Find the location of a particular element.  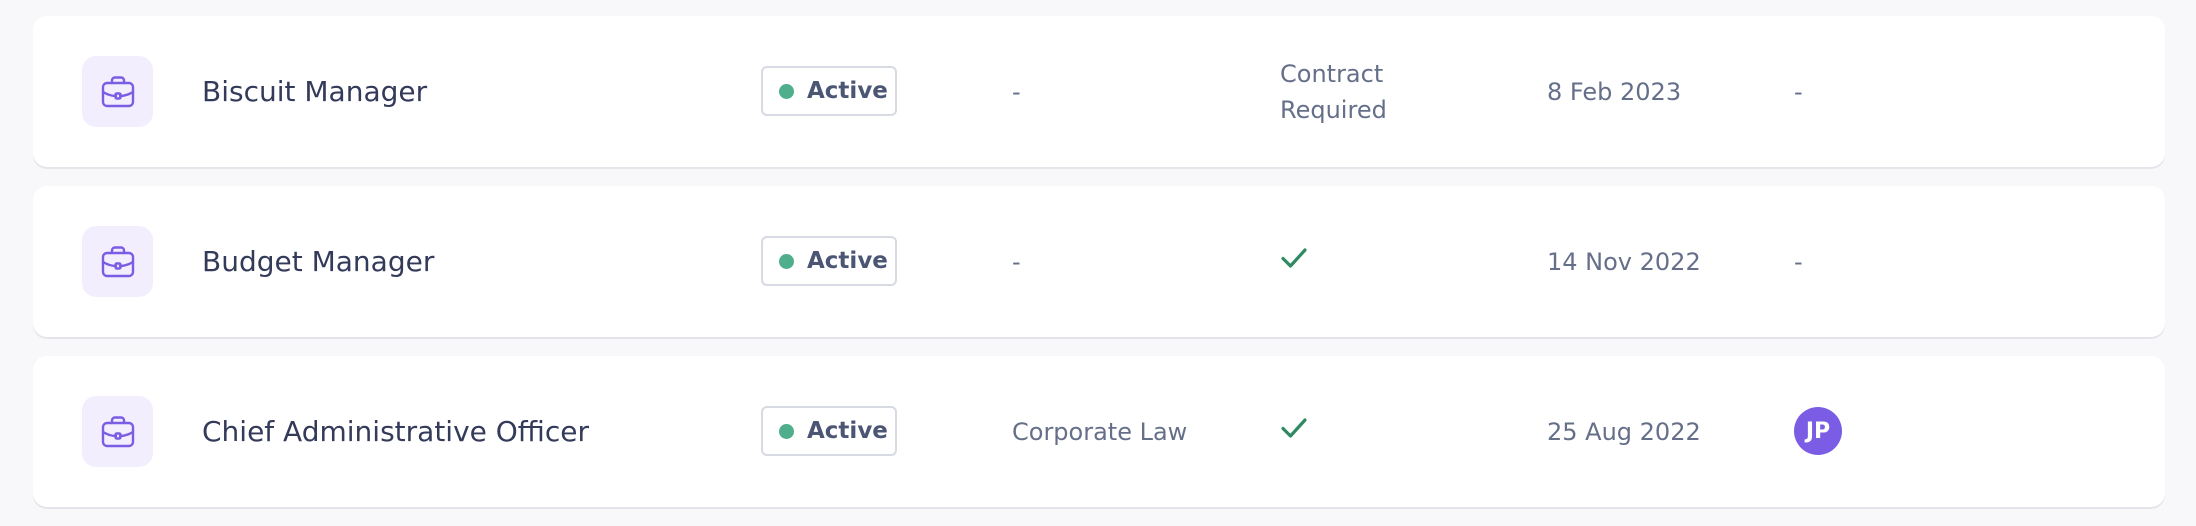

date-cell: 25 Aug 2022 is located at coordinates (1624, 431).